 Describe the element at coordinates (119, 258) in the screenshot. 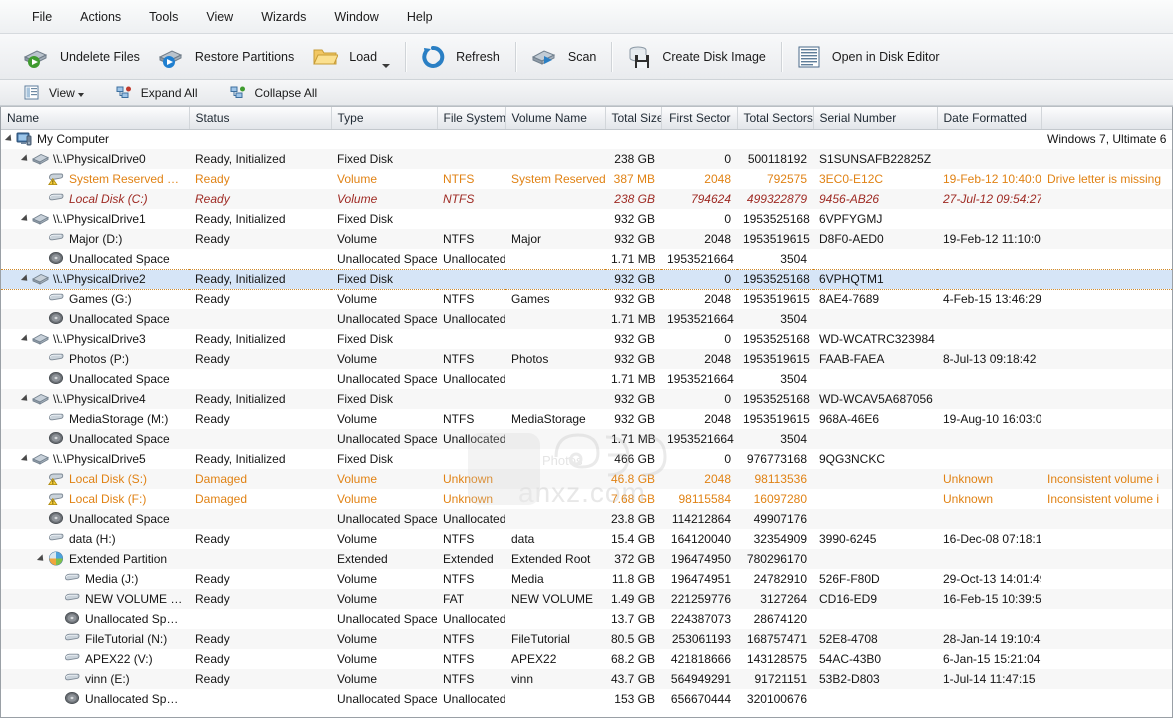

I see `row-name-label: Unallocated Space` at that location.